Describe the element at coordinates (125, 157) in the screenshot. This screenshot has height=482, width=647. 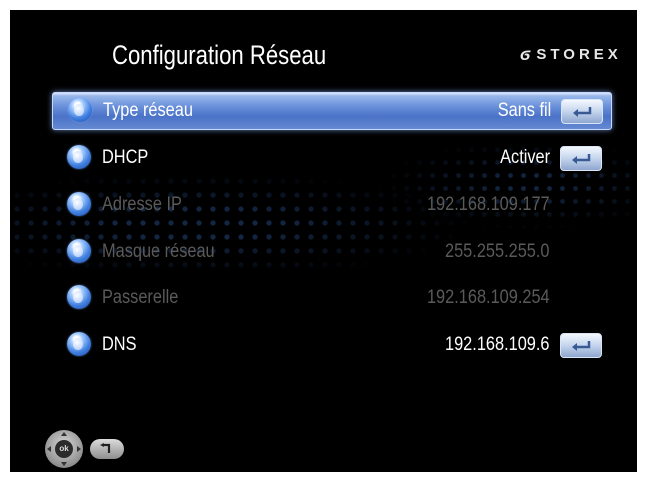
I see `menu-item-label: DHCP` at that location.